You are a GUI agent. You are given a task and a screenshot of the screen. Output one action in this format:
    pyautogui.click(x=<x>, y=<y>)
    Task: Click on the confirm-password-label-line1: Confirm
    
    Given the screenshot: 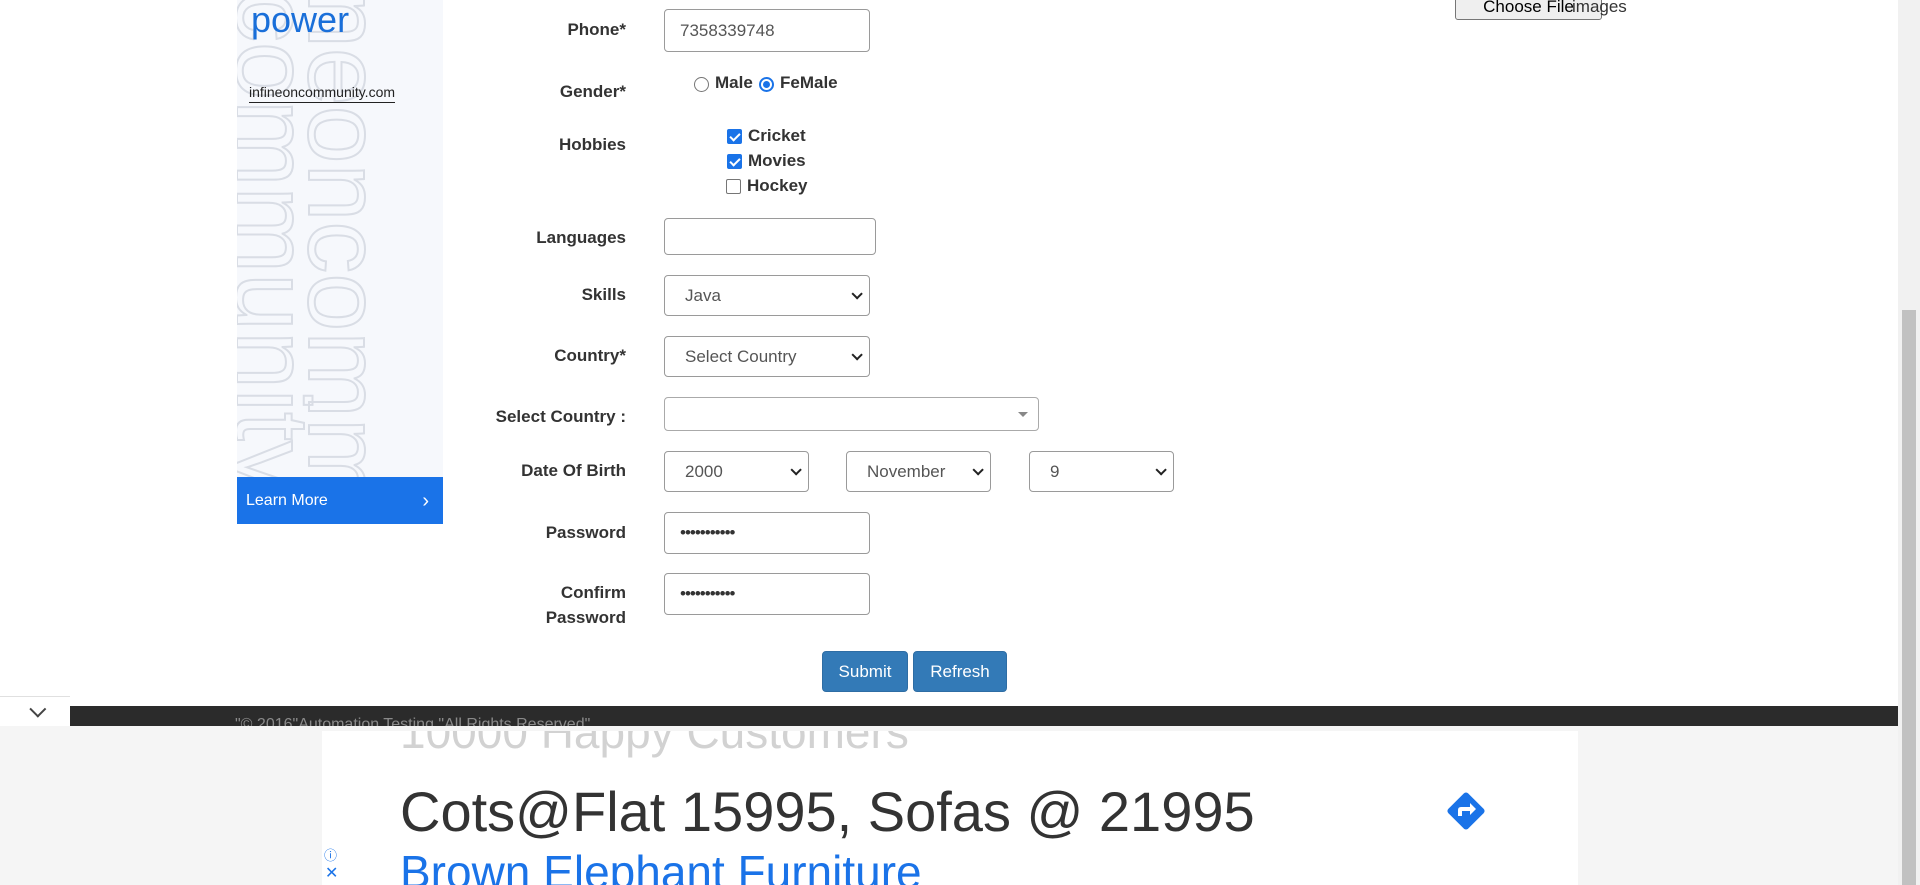 What is the action you would take?
    pyautogui.click(x=593, y=592)
    